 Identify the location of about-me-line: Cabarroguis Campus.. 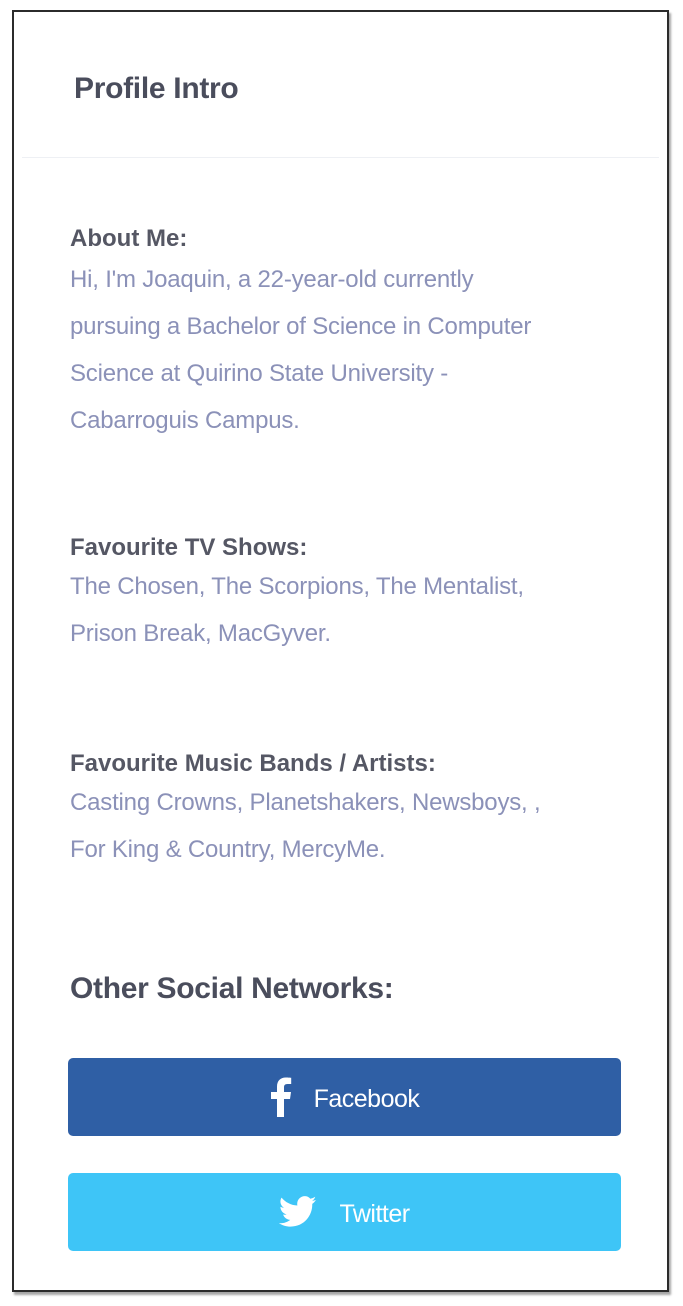
(185, 420).